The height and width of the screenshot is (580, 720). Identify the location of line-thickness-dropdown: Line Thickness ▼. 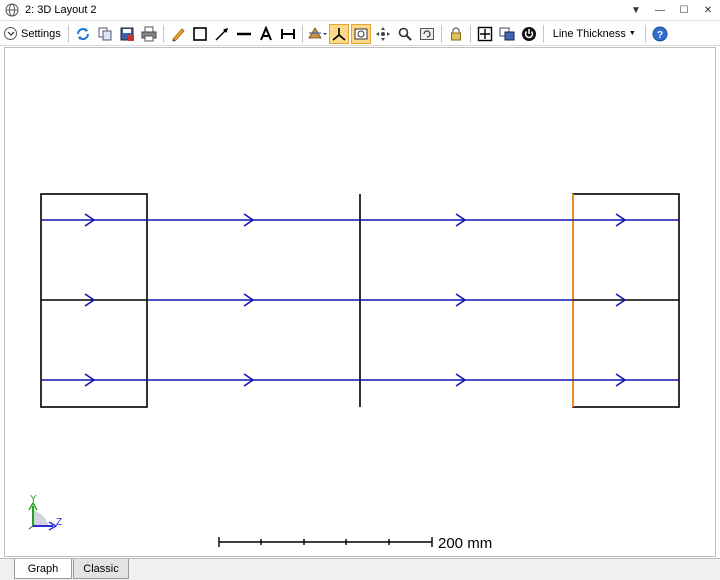
(594, 34).